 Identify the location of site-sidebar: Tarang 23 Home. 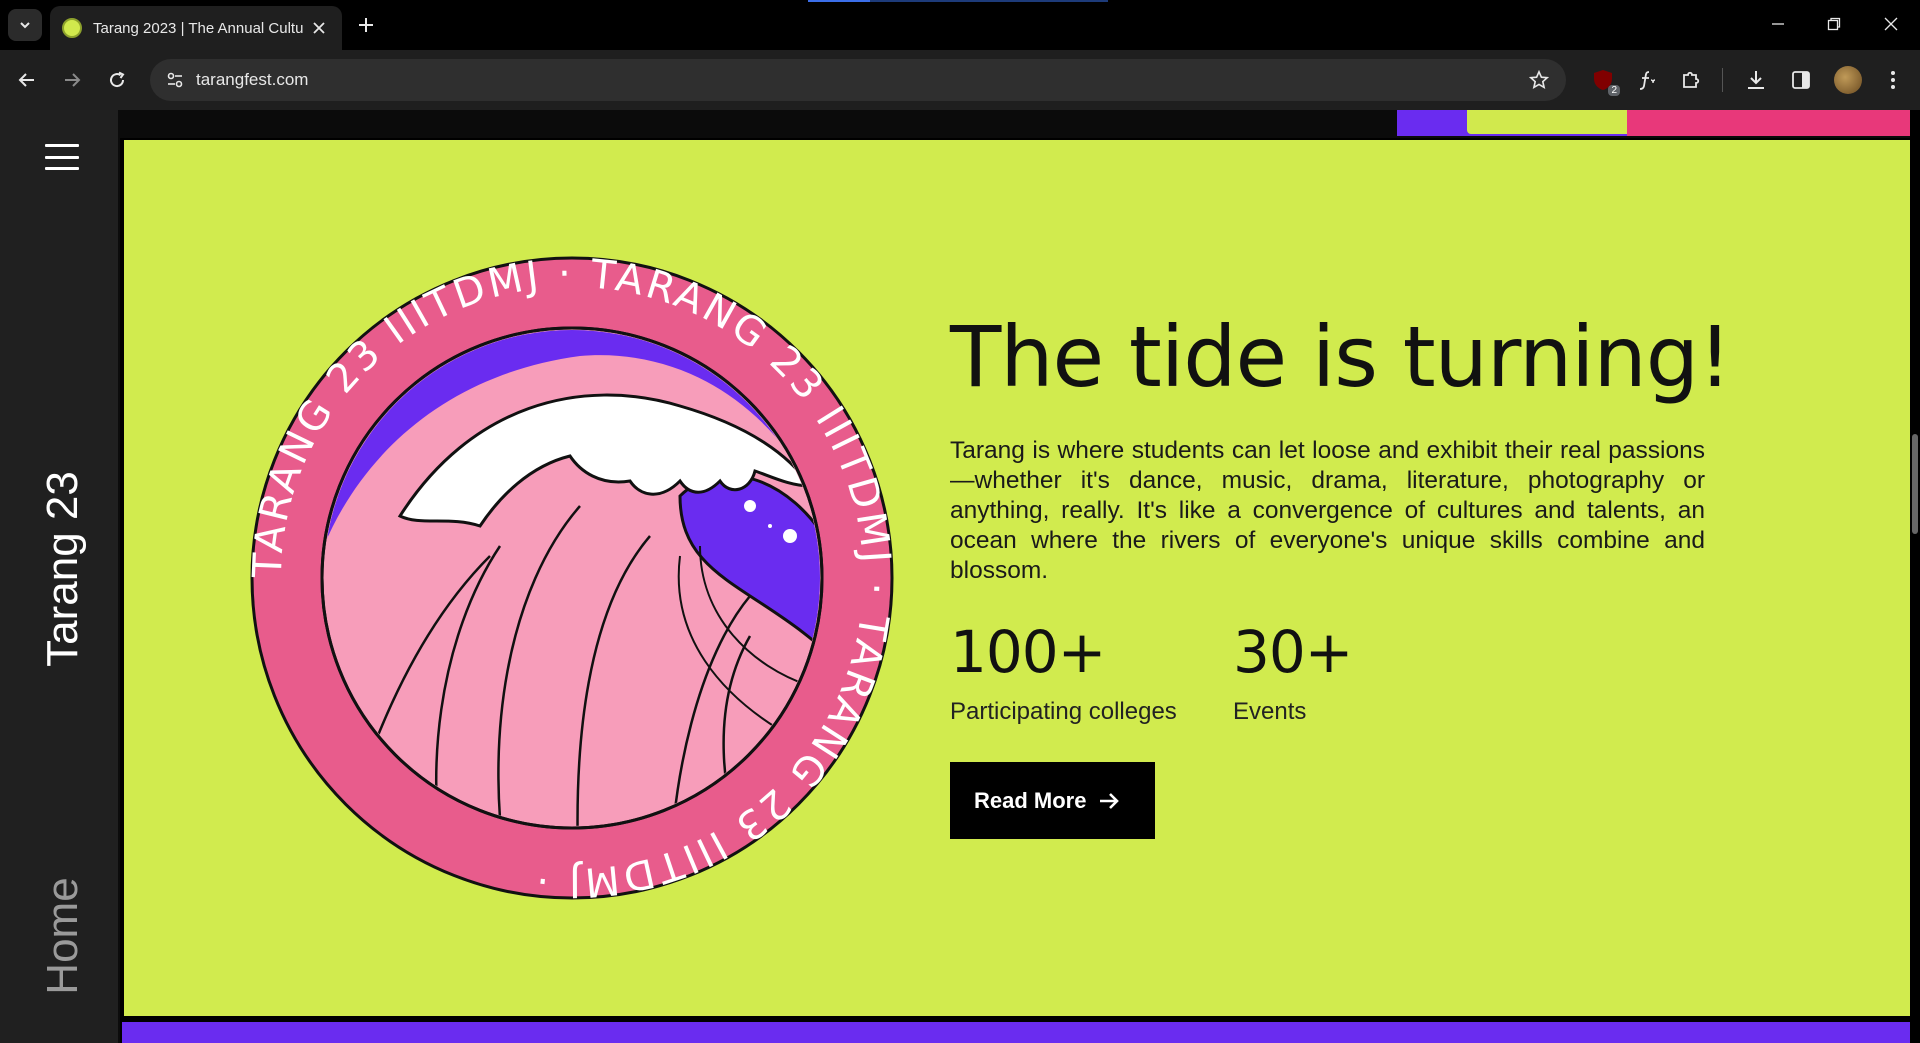
(60, 576).